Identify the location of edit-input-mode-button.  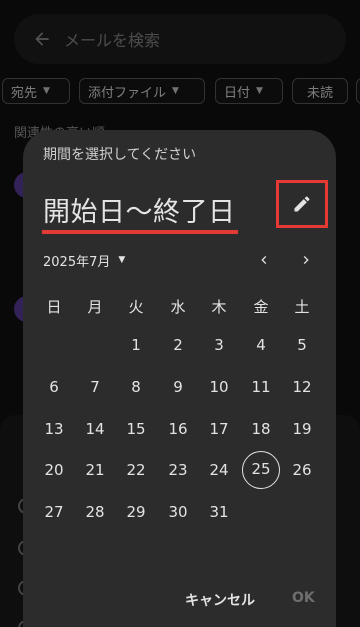
(302, 204).